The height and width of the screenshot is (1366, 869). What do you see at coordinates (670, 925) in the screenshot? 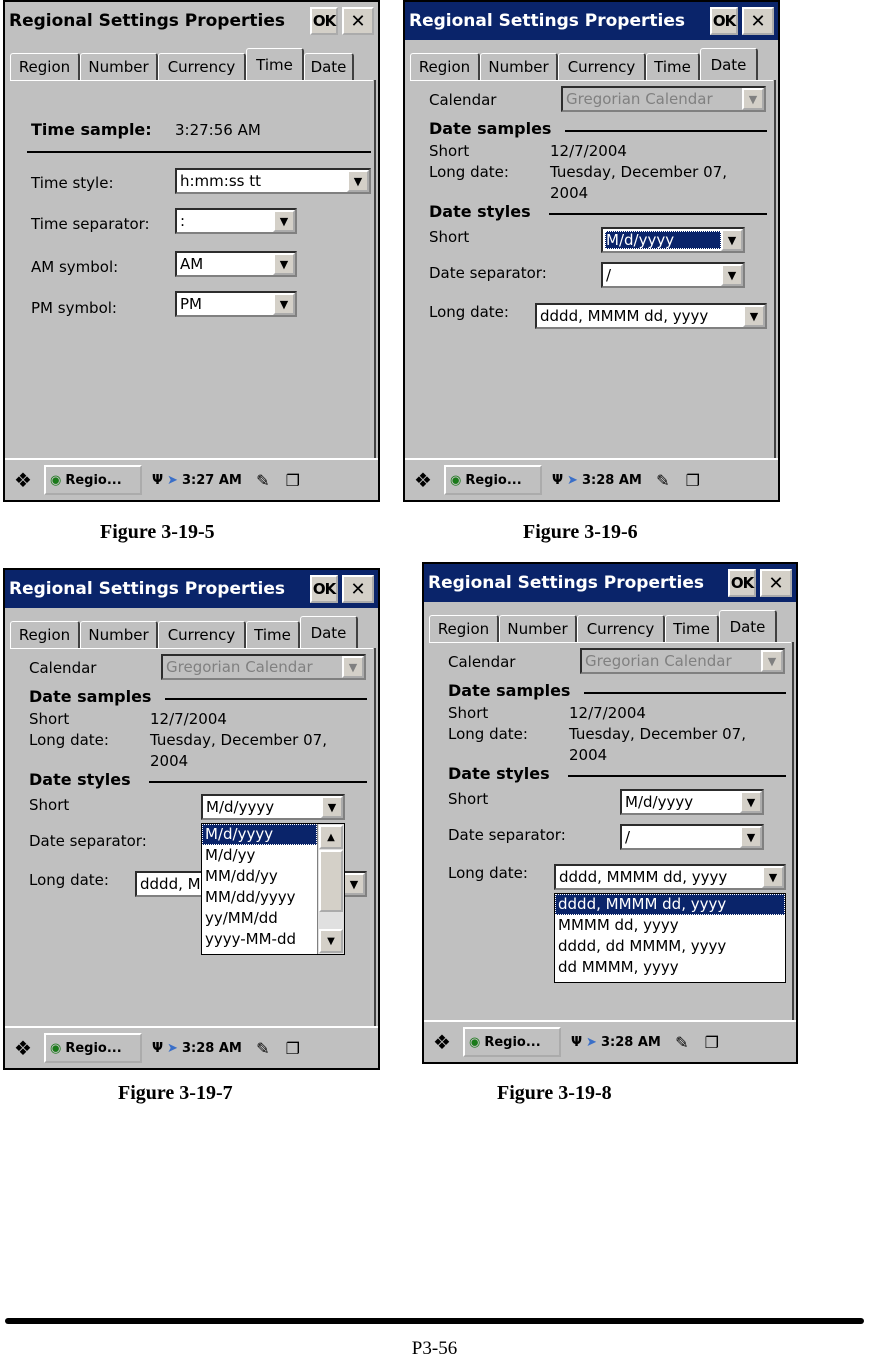
I see `list-item: MMMM dd, yyyy` at bounding box center [670, 925].